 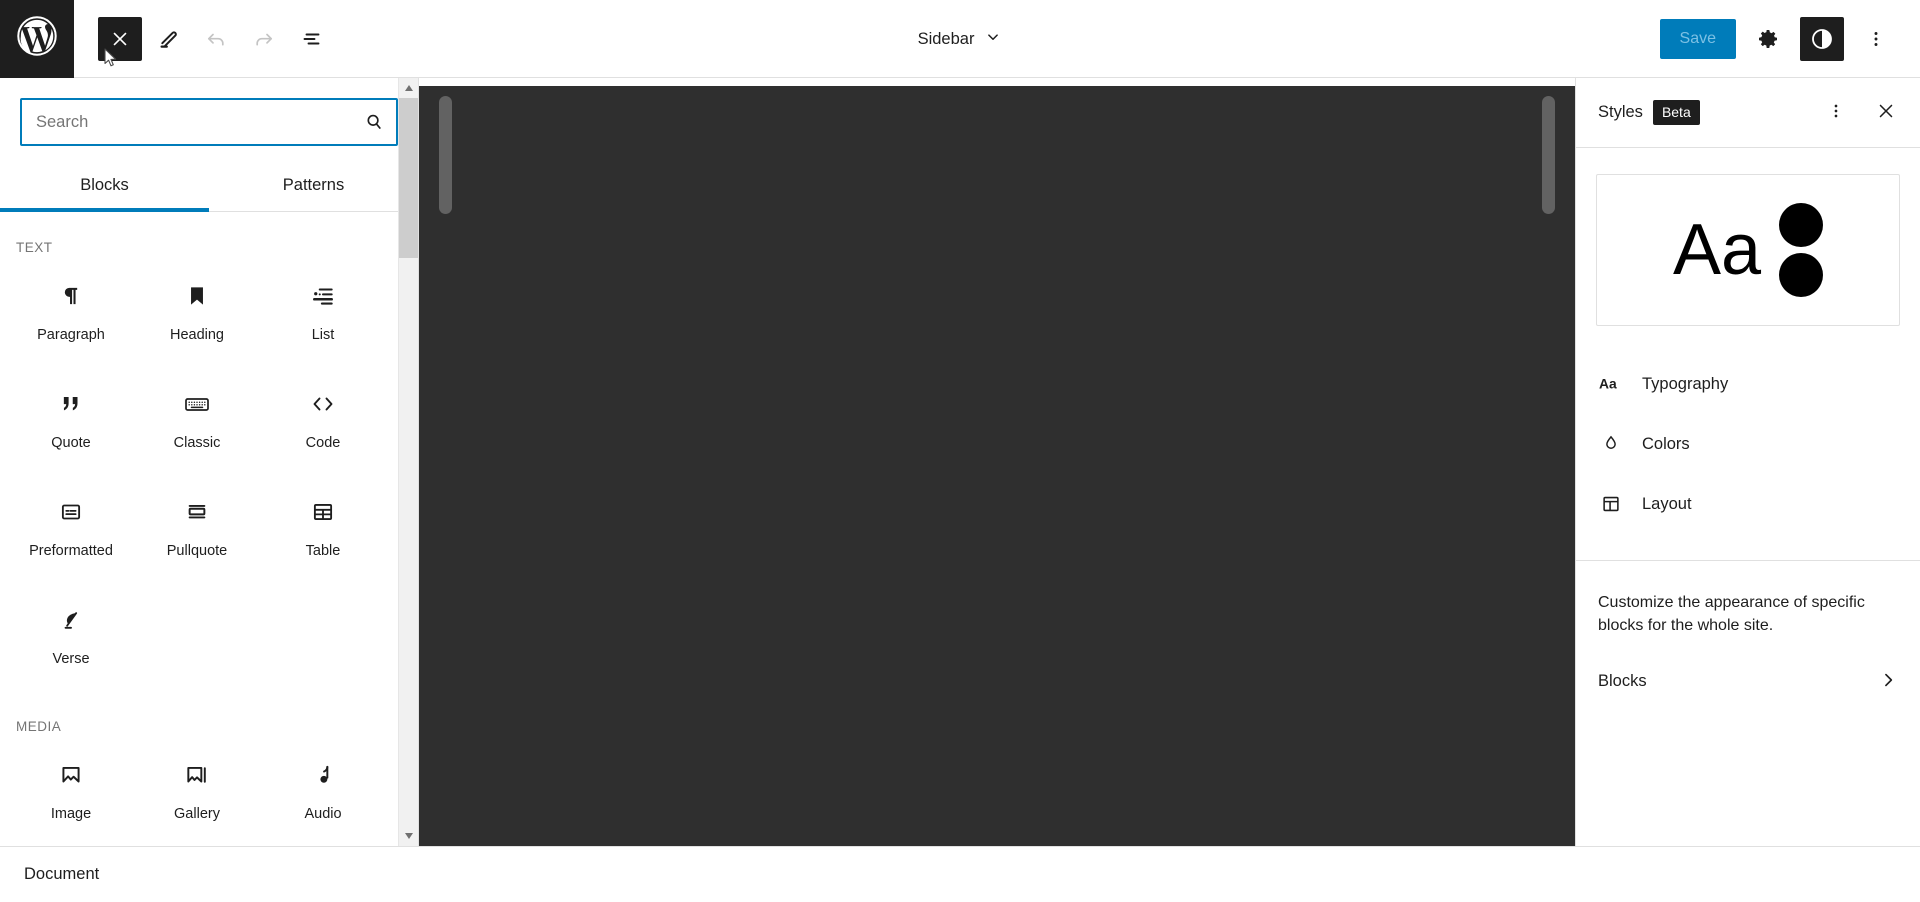 I want to click on edit-tool-button, so click(x=168, y=39).